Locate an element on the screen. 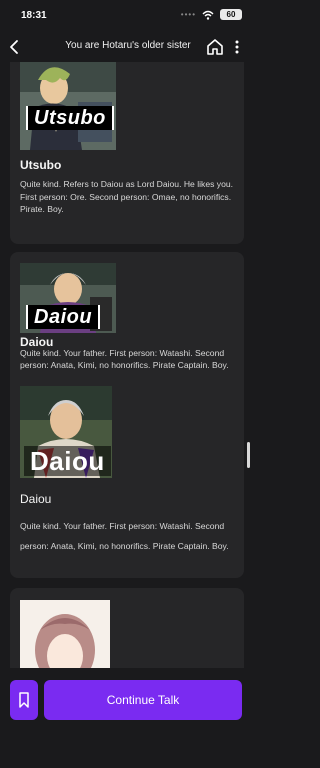 The height and width of the screenshot is (768, 320). header: You are Hotaru's older sister is located at coordinates (128, 47).